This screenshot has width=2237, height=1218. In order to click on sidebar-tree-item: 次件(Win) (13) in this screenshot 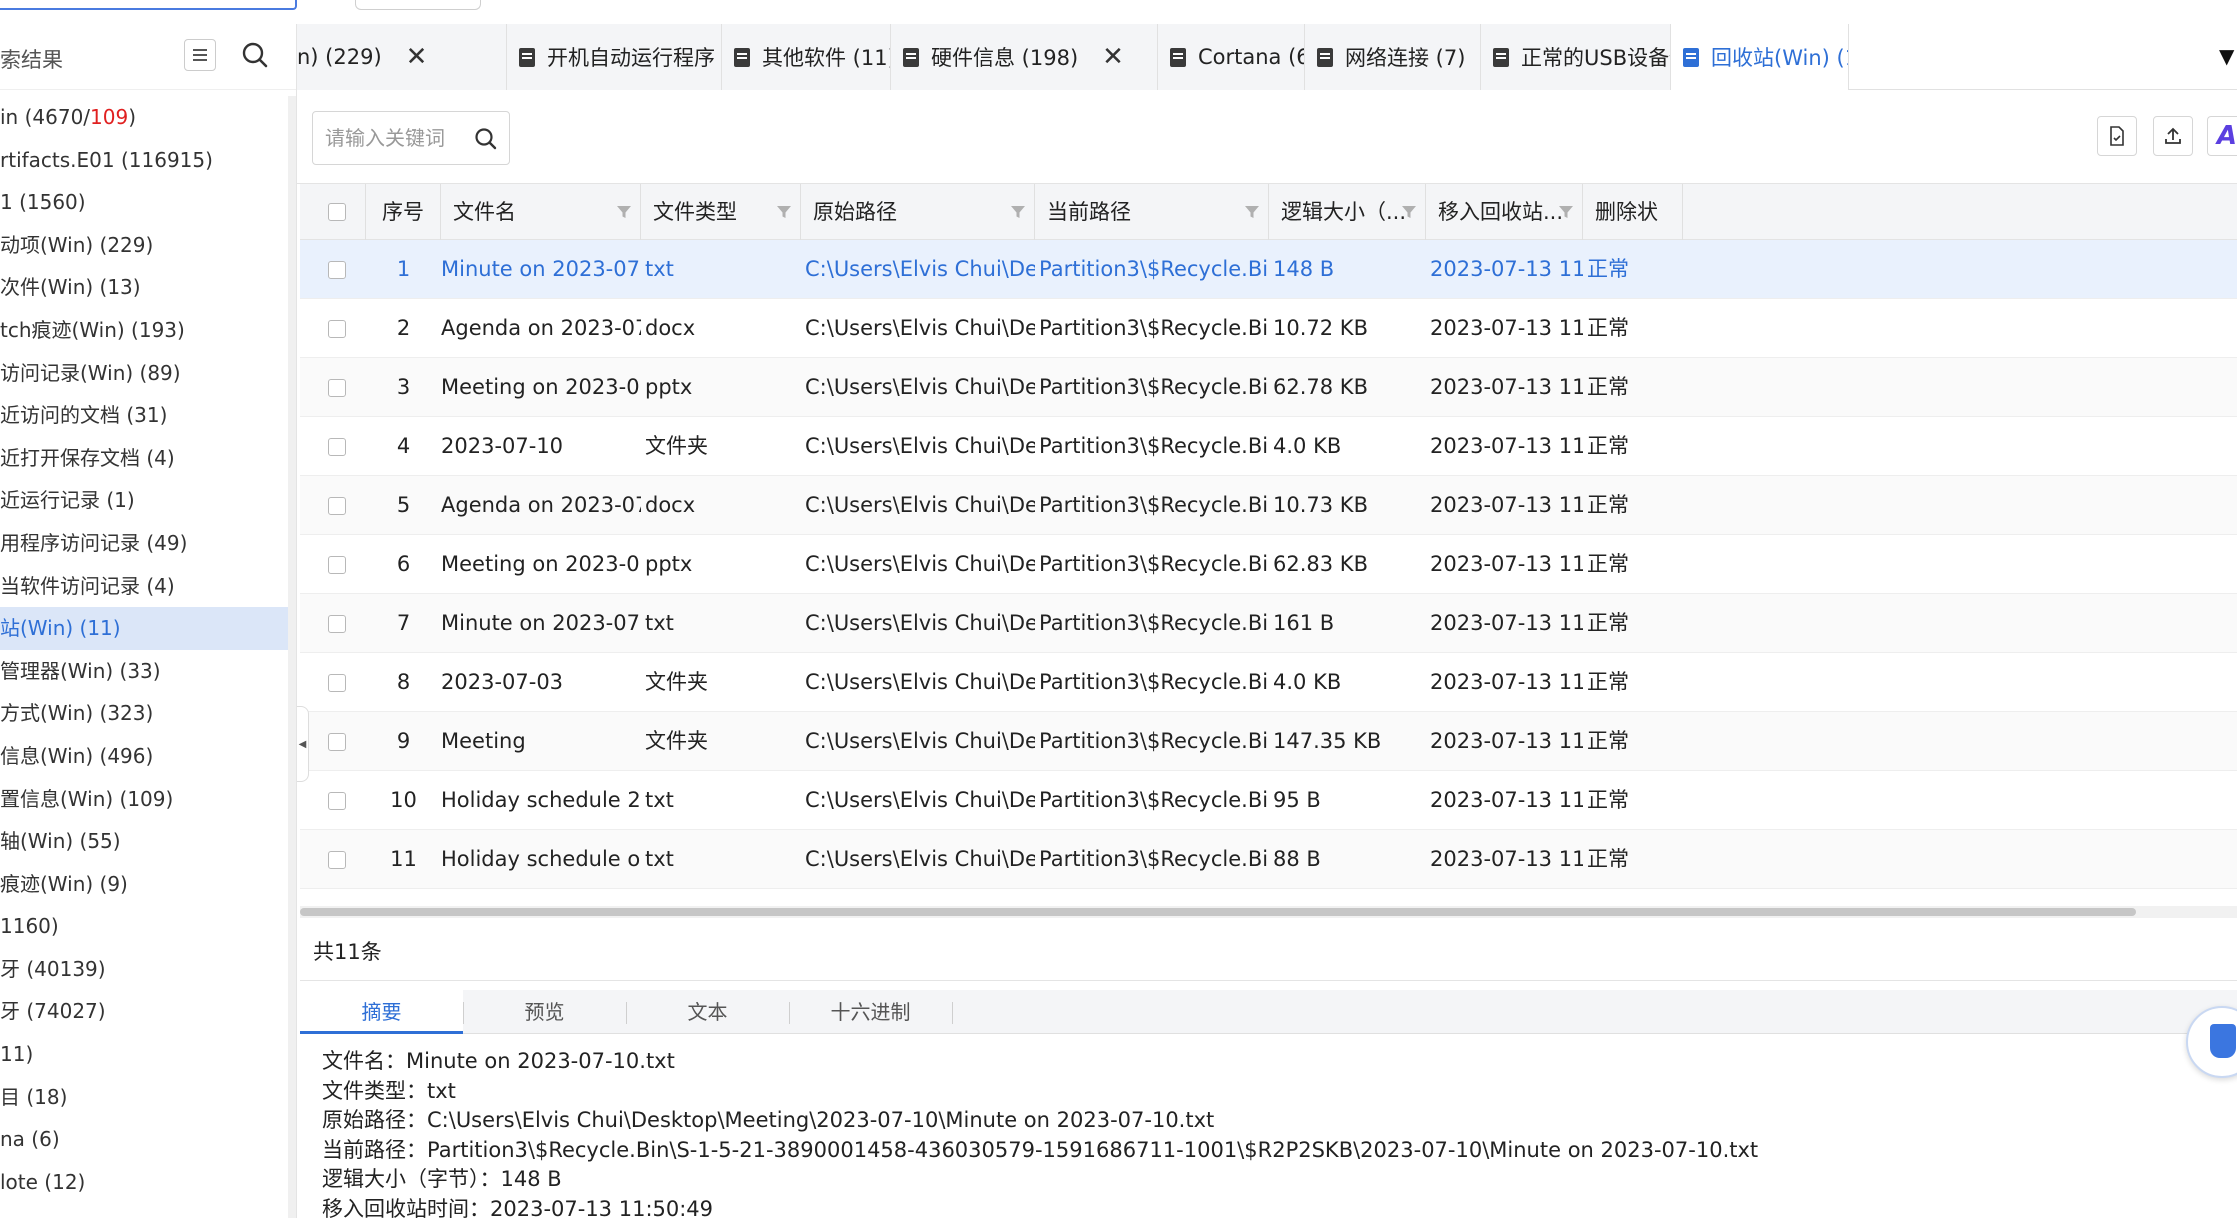, I will do `click(144, 287)`.